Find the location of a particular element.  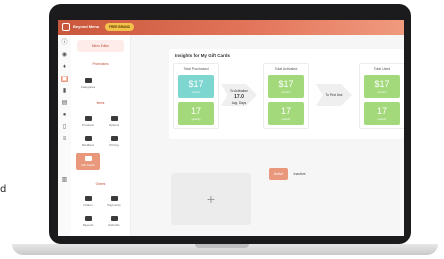

icon-rail: ⓘ ◉ ♦ ▣ ▮ ▤ ● ▯ ≡ ▥ is located at coordinates (64, 135).